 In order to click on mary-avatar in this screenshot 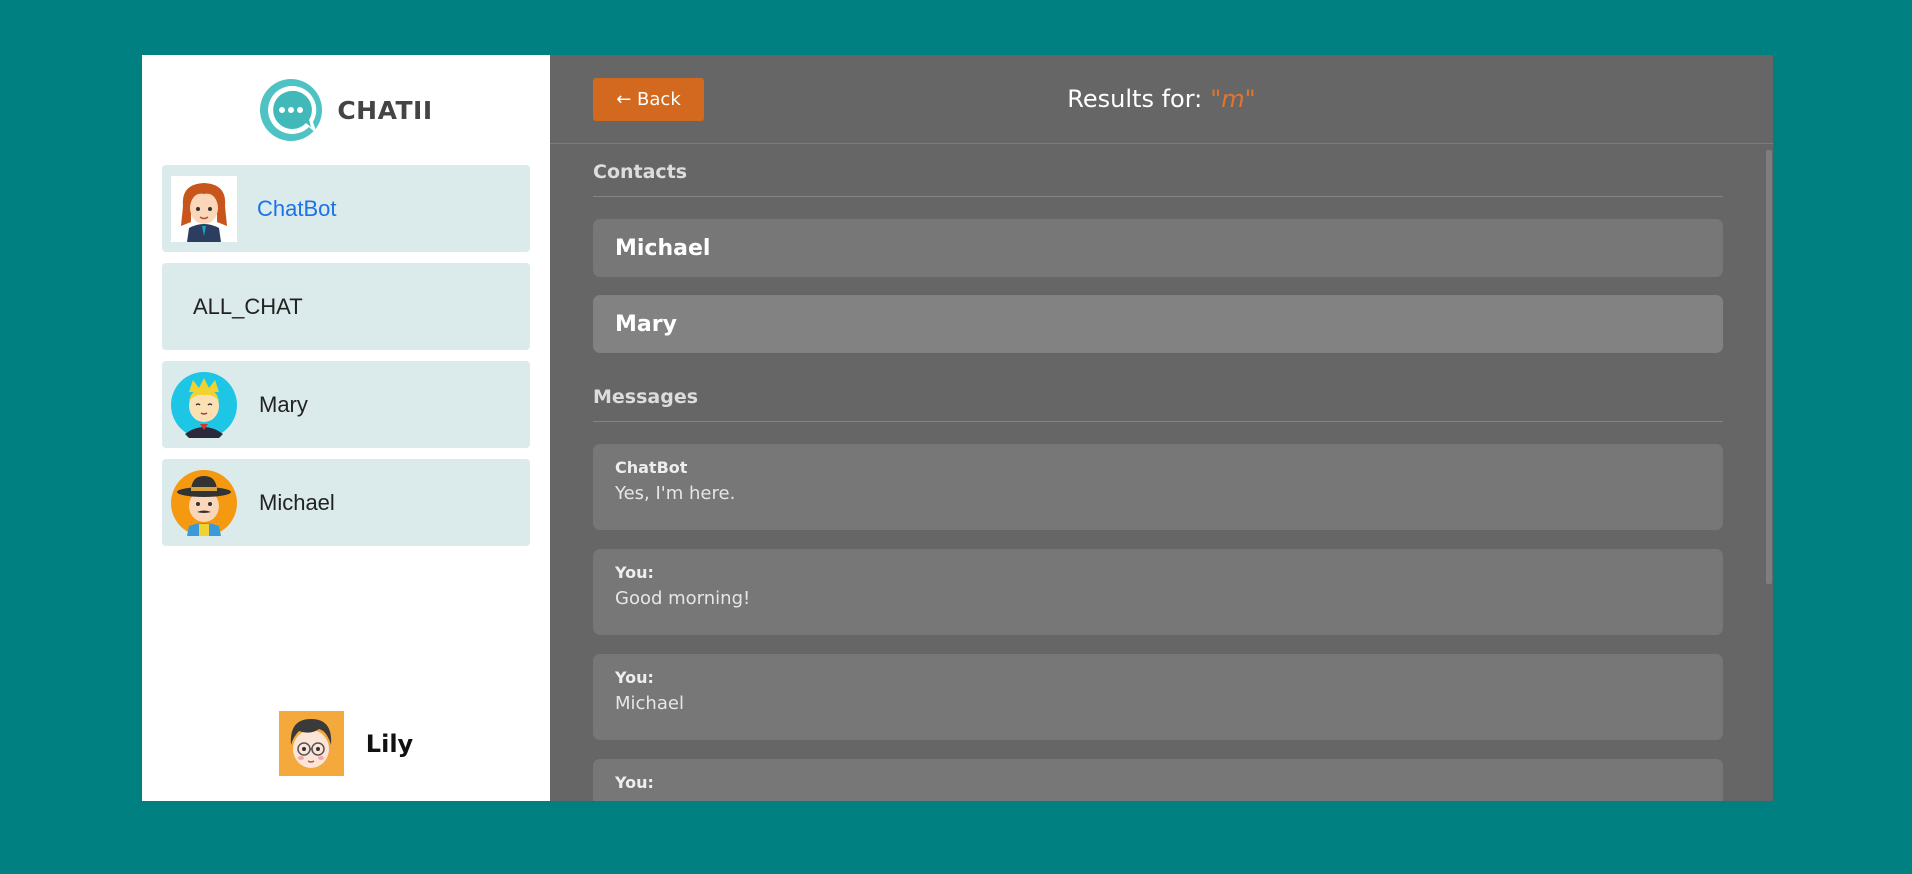, I will do `click(204, 404)`.